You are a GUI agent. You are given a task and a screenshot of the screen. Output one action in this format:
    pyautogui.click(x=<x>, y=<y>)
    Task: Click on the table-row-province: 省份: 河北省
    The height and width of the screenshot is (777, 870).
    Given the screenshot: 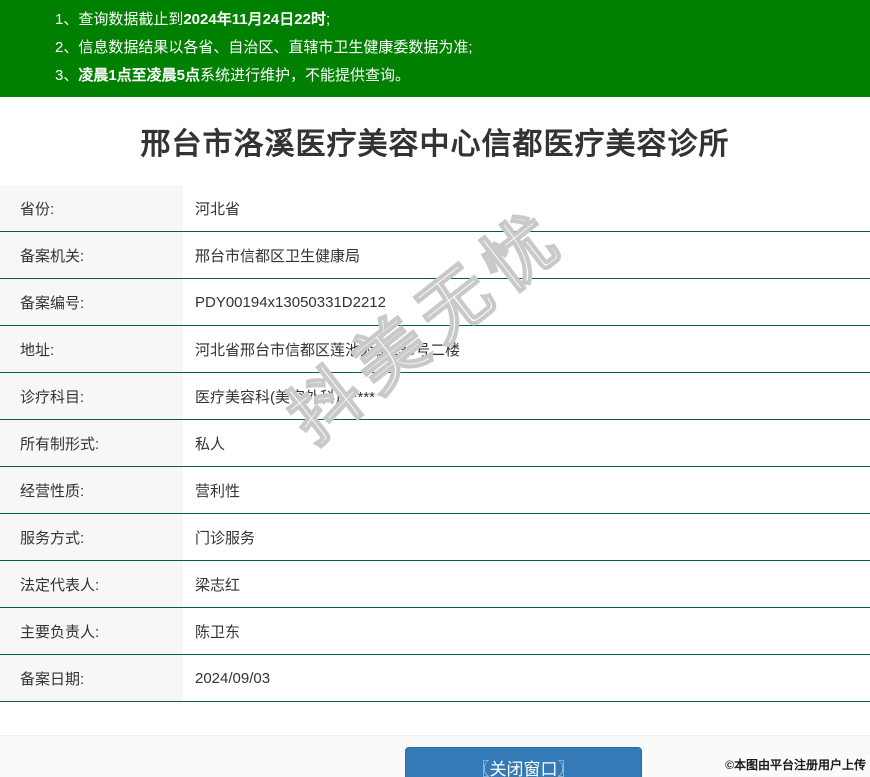 What is the action you would take?
    pyautogui.click(x=435, y=208)
    